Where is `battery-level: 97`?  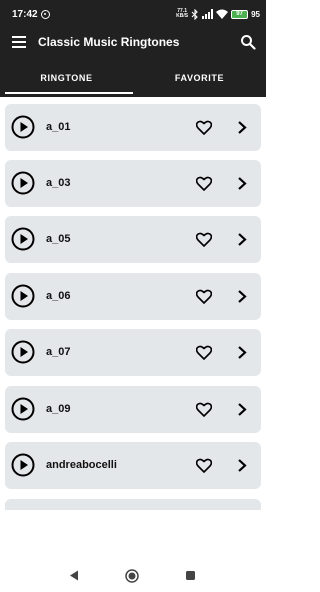 battery-level: 97 is located at coordinates (239, 13).